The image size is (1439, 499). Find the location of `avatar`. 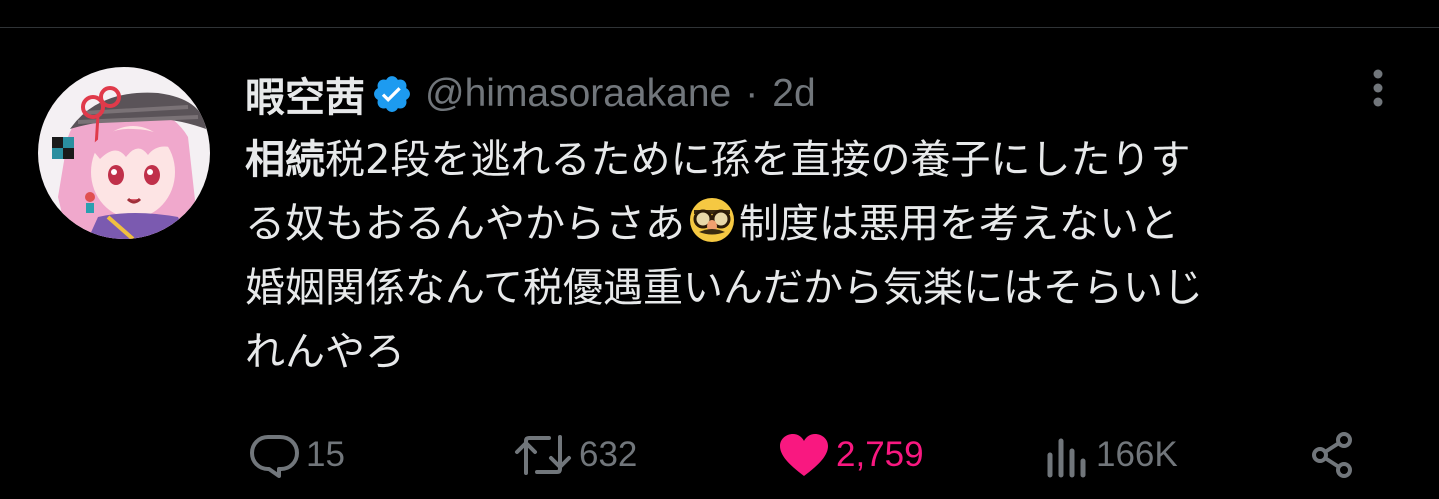

avatar is located at coordinates (124, 153).